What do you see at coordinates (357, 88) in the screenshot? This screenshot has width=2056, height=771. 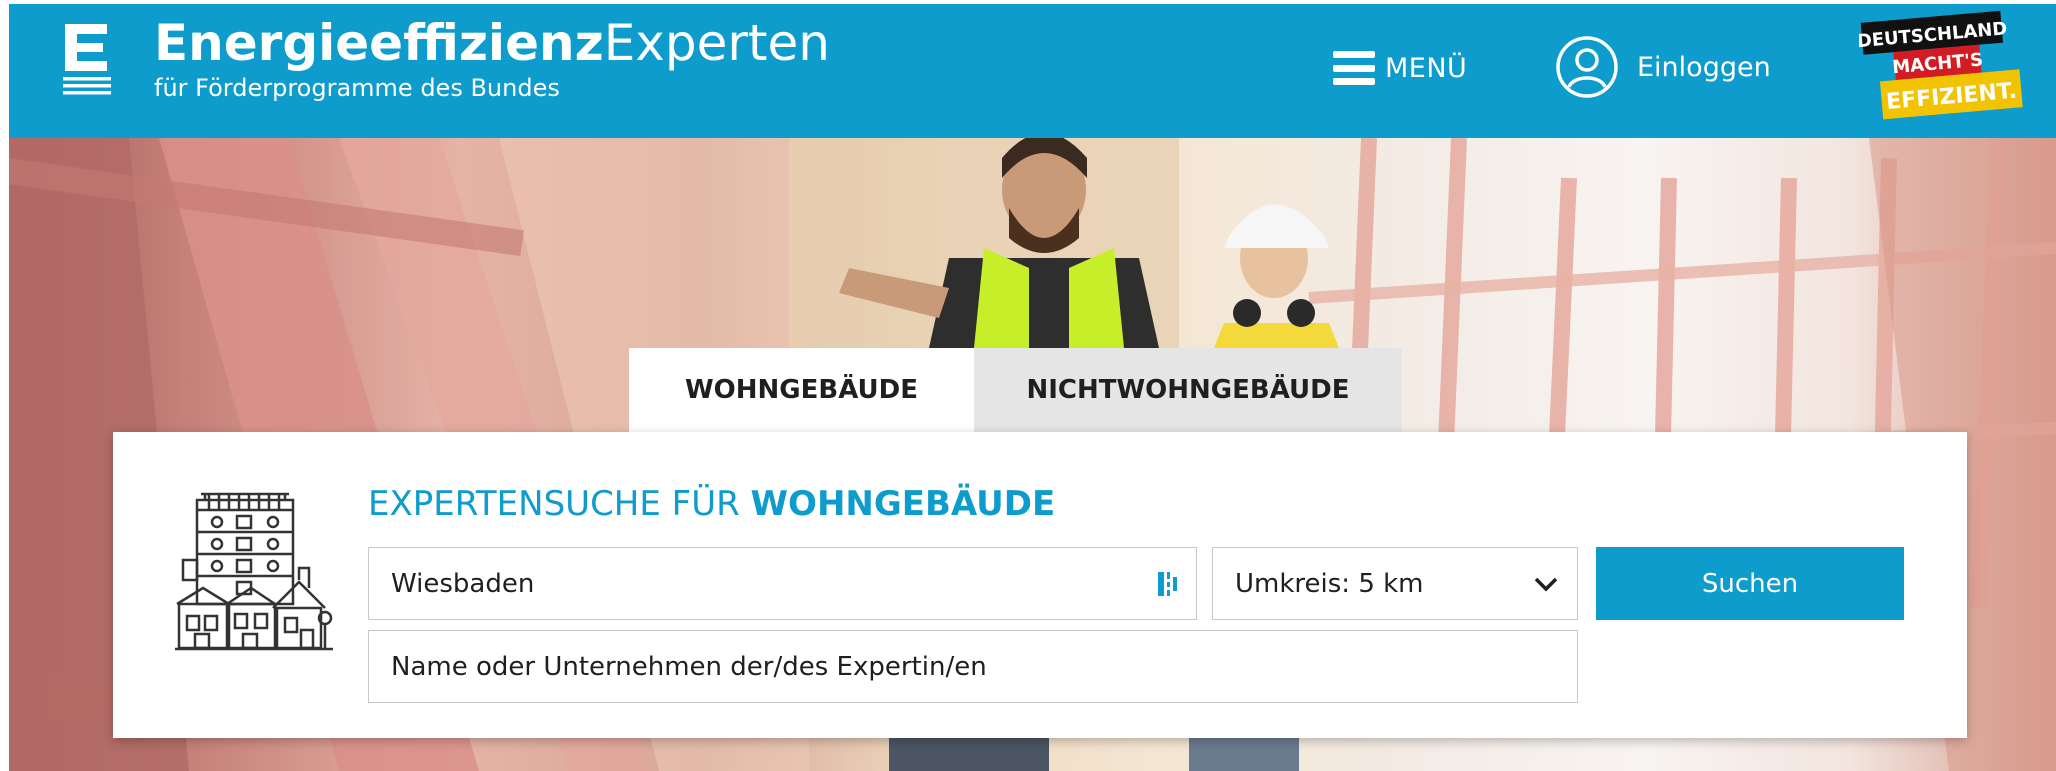 I see `brand-subtitle: für Förderprogramme des Bundes` at bounding box center [357, 88].